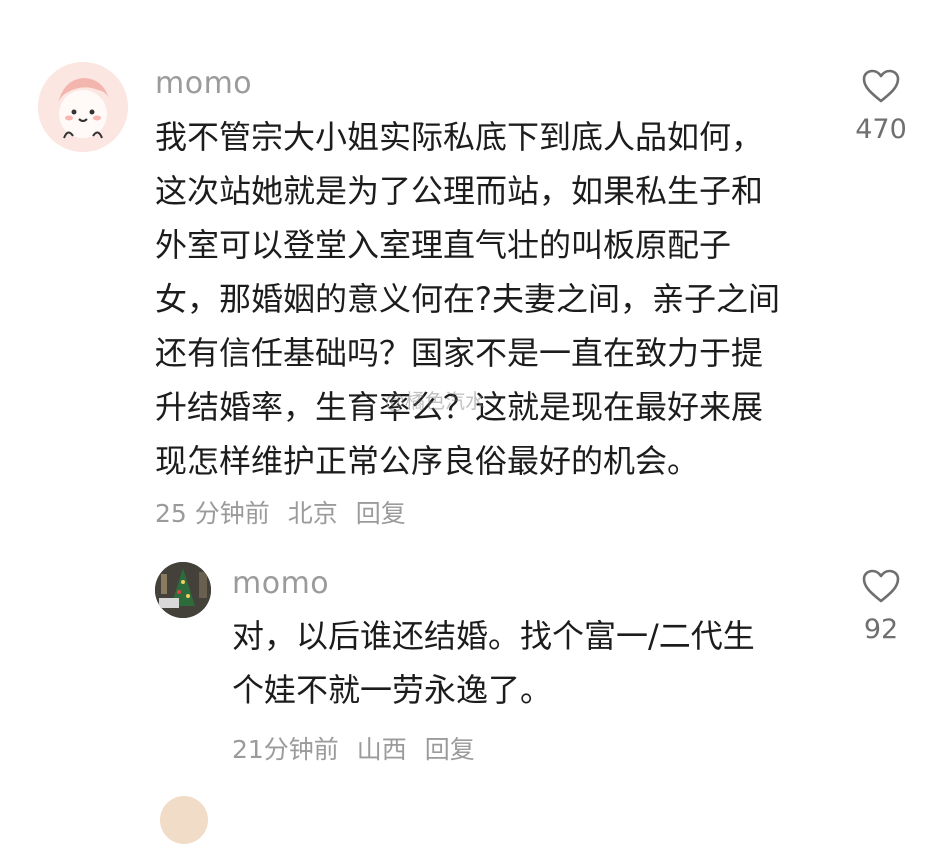  What do you see at coordinates (493, 636) in the screenshot?
I see `comment-line: 对，以后谁还结婚。找个富一/二代生` at bounding box center [493, 636].